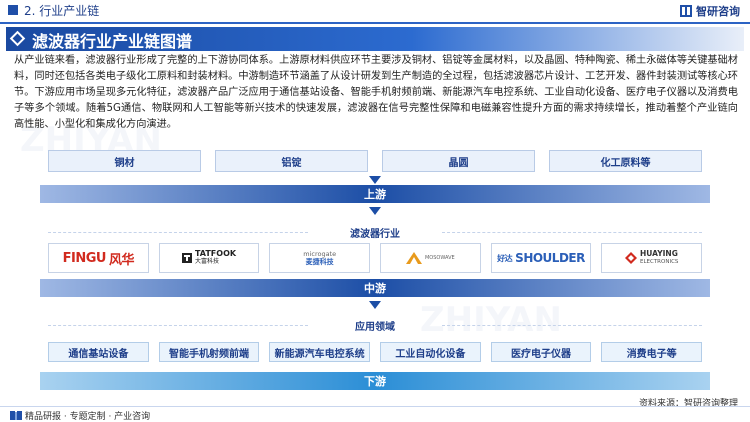 The height and width of the screenshot is (422, 750). Describe the element at coordinates (186, 258) in the screenshot. I see `tatfook-mark-icon` at that location.